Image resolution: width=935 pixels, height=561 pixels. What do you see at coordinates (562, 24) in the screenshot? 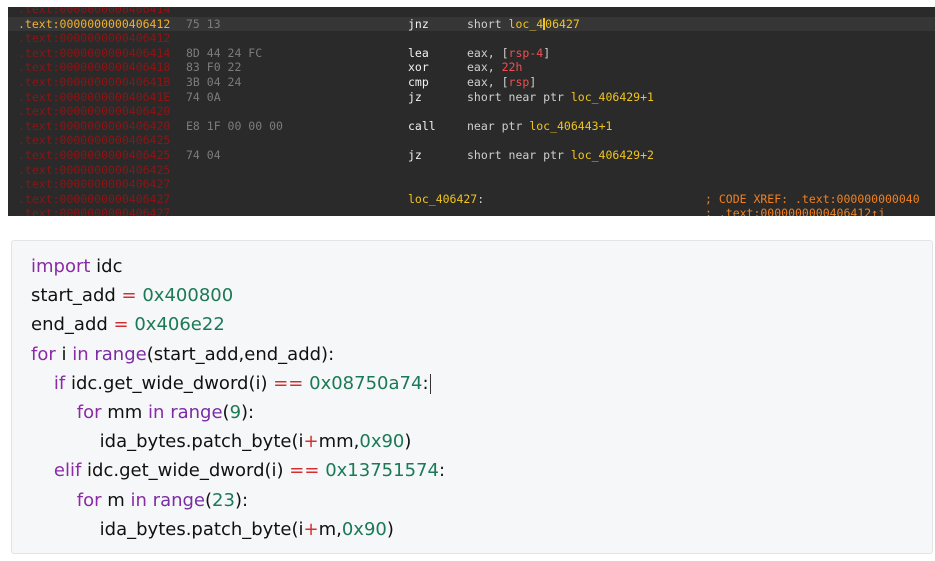
I see `operand-label: 06427` at bounding box center [562, 24].